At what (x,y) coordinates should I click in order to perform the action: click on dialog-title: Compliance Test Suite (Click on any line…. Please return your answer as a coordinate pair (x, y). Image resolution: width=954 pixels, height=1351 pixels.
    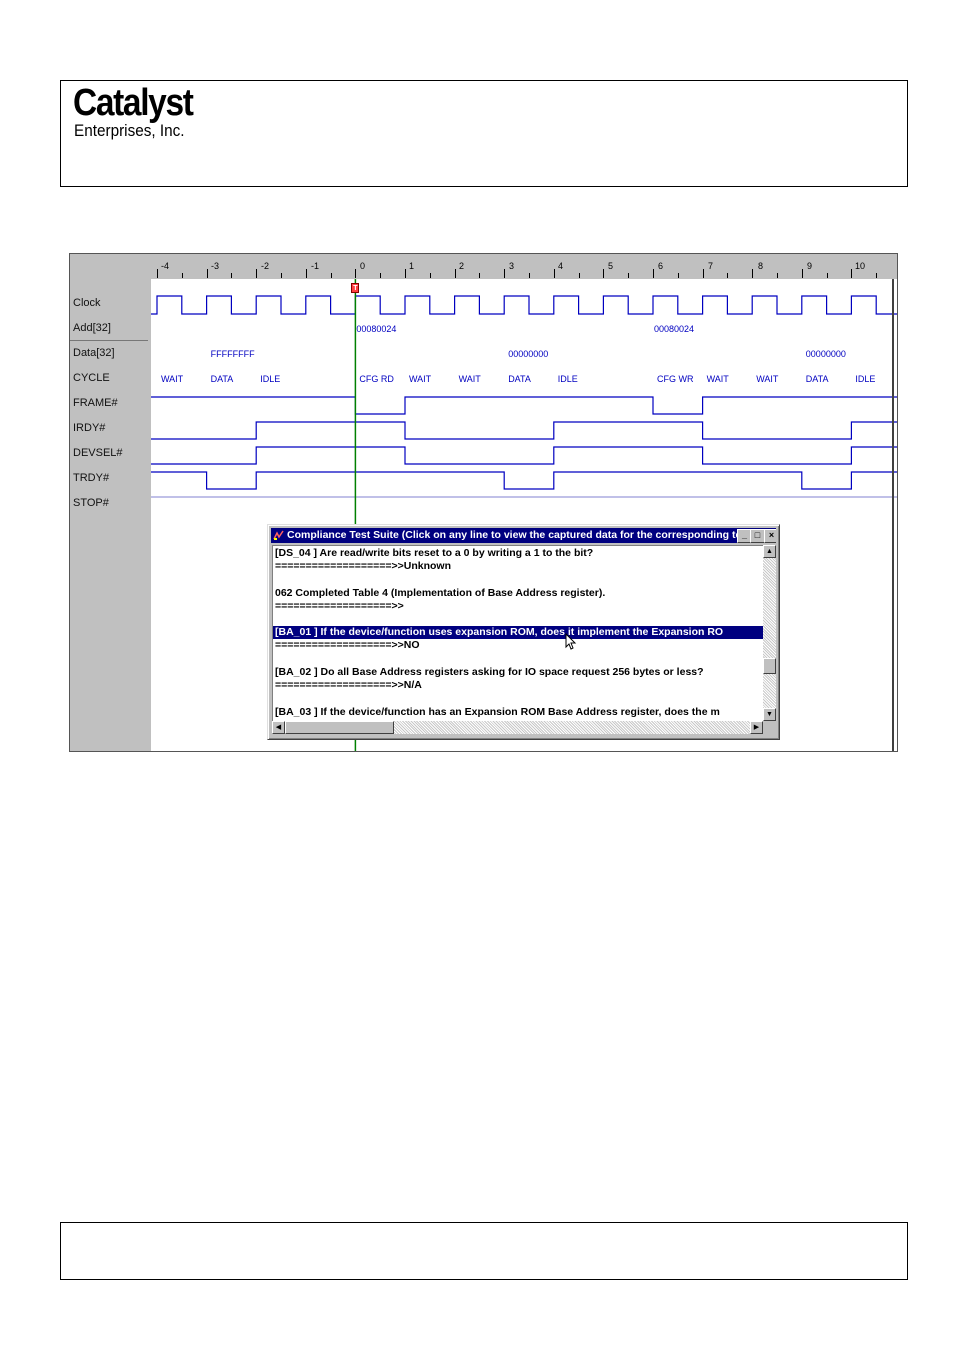
    Looking at the image, I should click on (521, 535).